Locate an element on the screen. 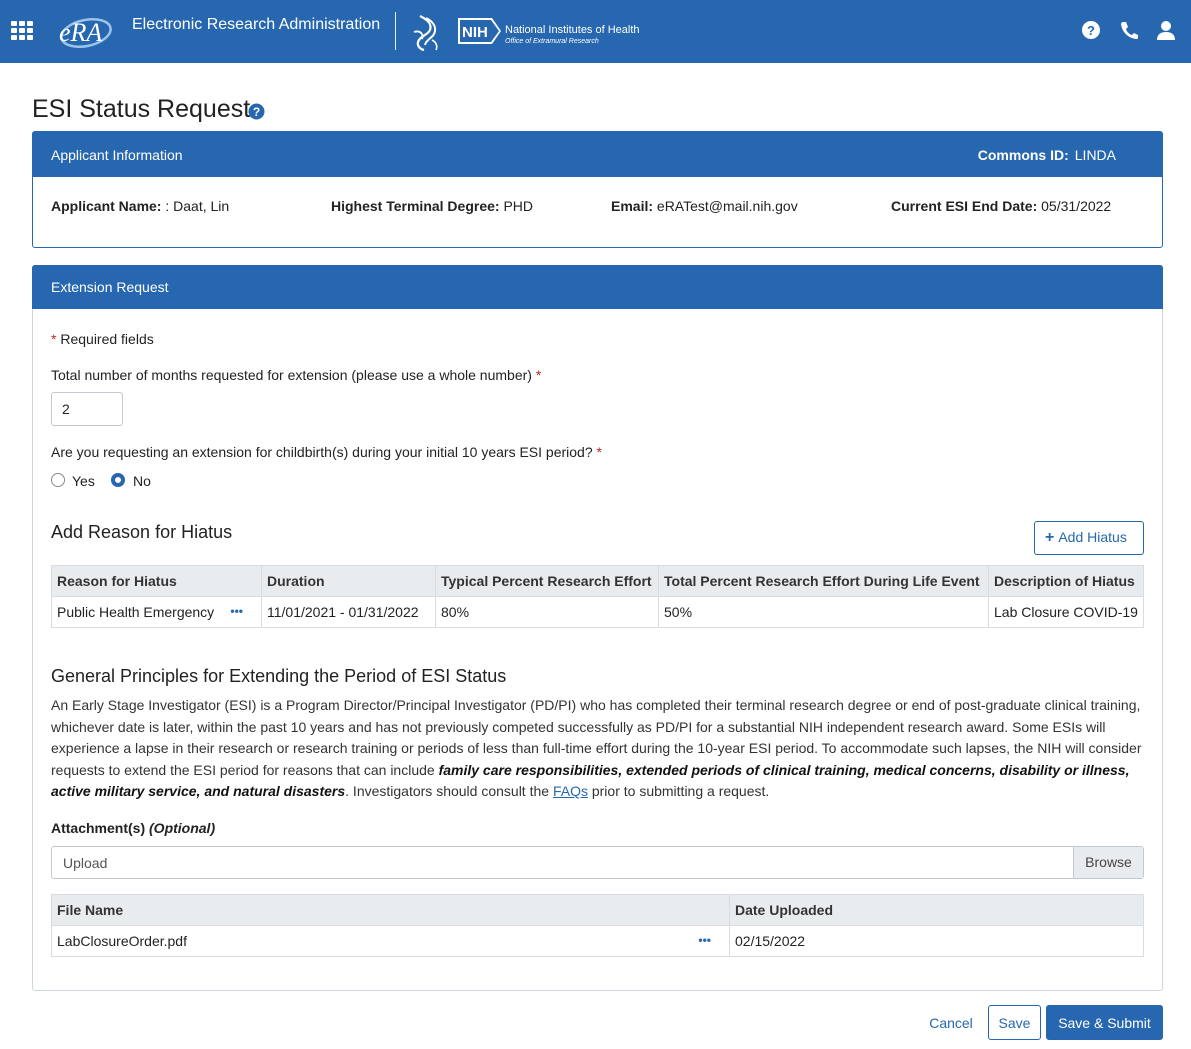 This screenshot has height=1049, width=1191. attachments-table-header: File Name Date Uploaded is located at coordinates (597, 910).